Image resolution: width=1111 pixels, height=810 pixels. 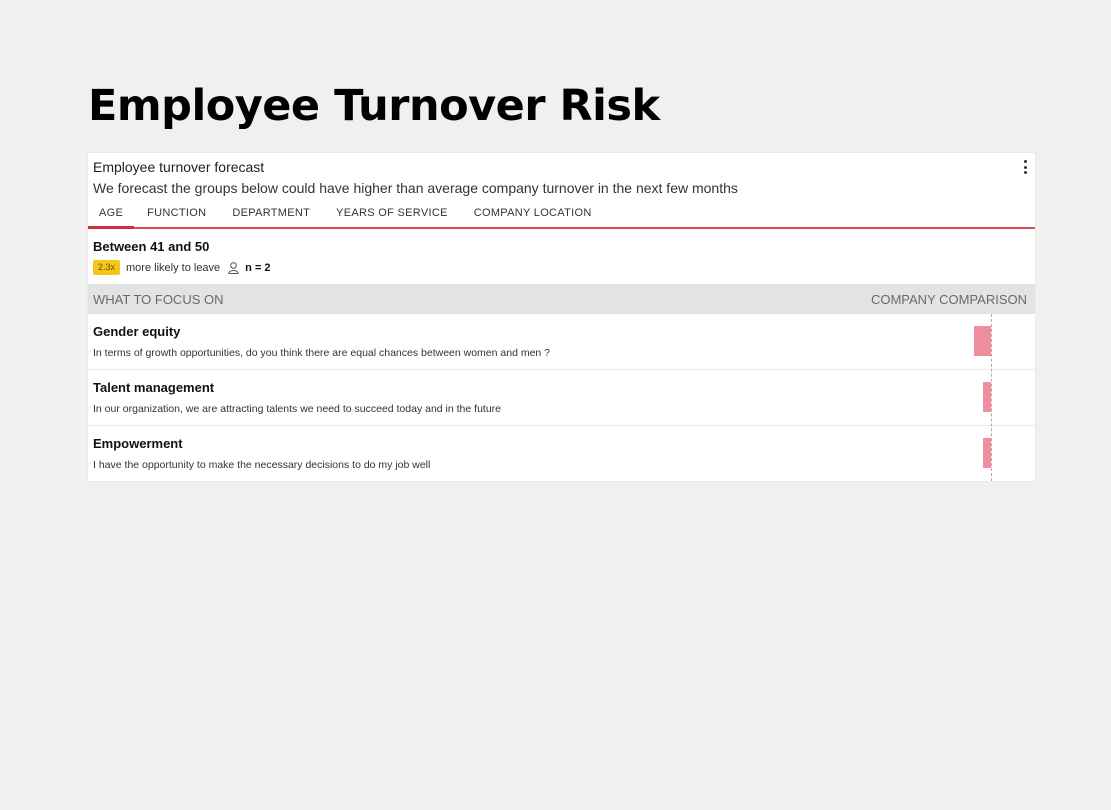 What do you see at coordinates (392, 214) in the screenshot?
I see `tab-years-of-service: YEARS OF SERVICE` at bounding box center [392, 214].